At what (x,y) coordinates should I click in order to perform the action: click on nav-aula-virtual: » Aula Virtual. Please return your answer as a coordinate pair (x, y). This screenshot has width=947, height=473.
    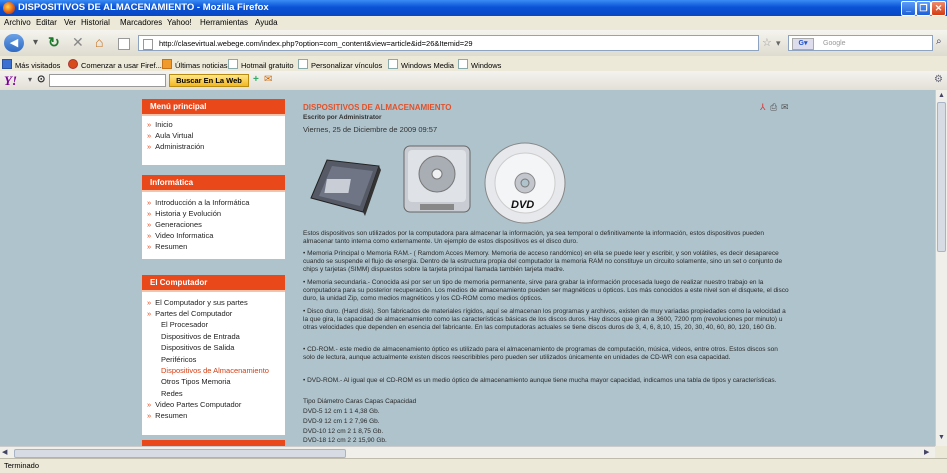
    Looking at the image, I should click on (170, 135).